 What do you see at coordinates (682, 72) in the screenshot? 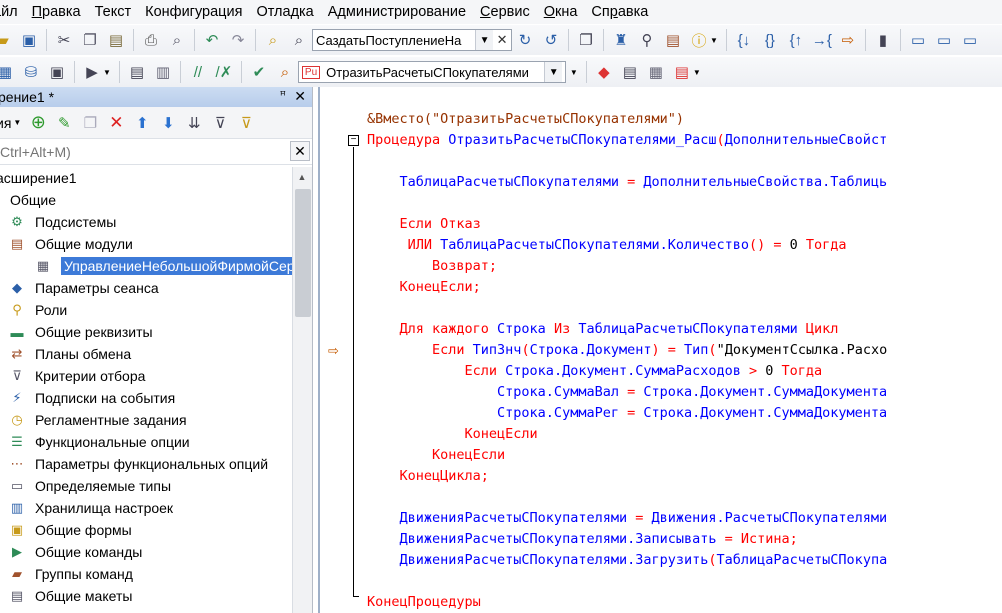
I see `delete-bookmark-icon: ▤` at bounding box center [682, 72].